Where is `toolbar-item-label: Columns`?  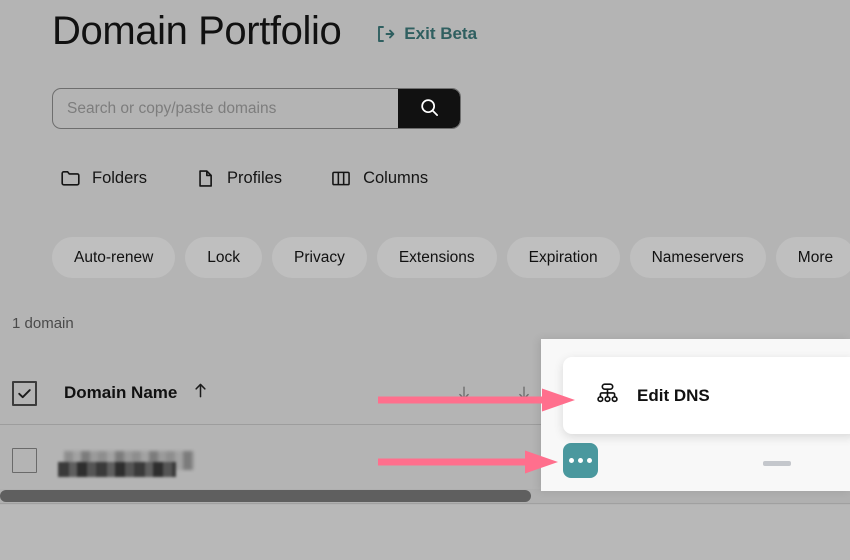 toolbar-item-label: Columns is located at coordinates (396, 178).